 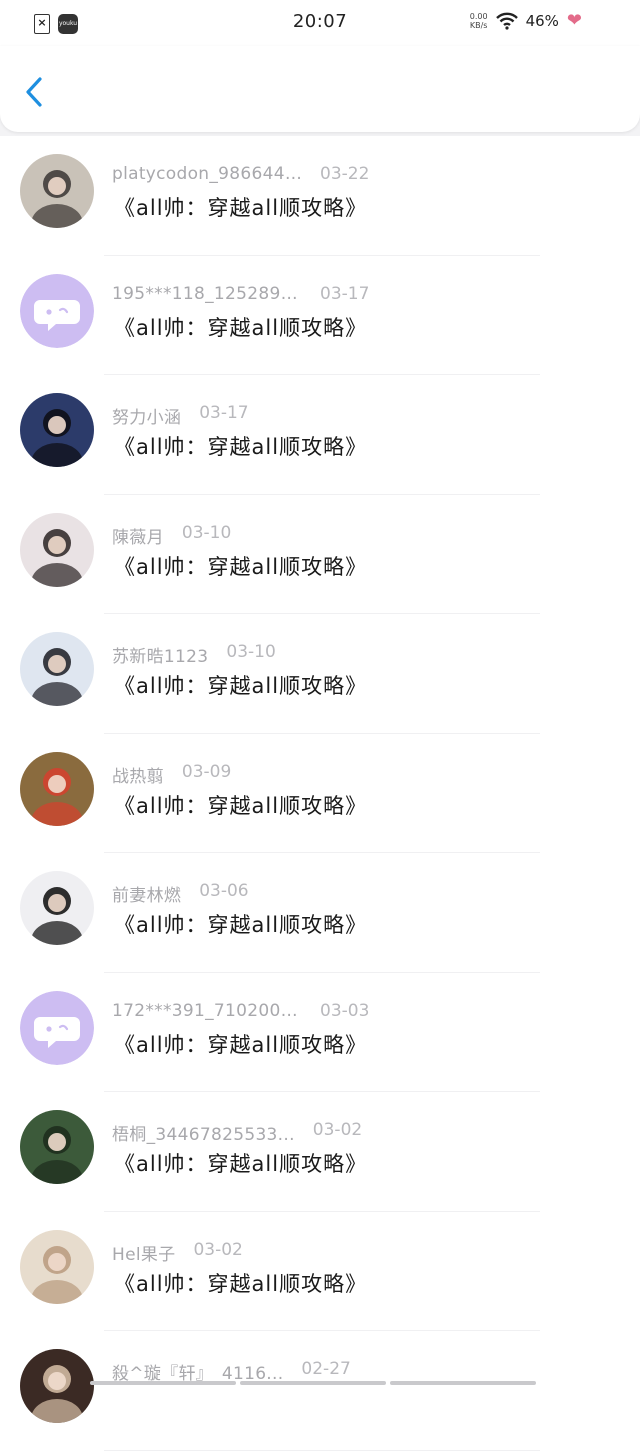 What do you see at coordinates (478, 25) in the screenshot?
I see `network-speed-unit: KB/s` at bounding box center [478, 25].